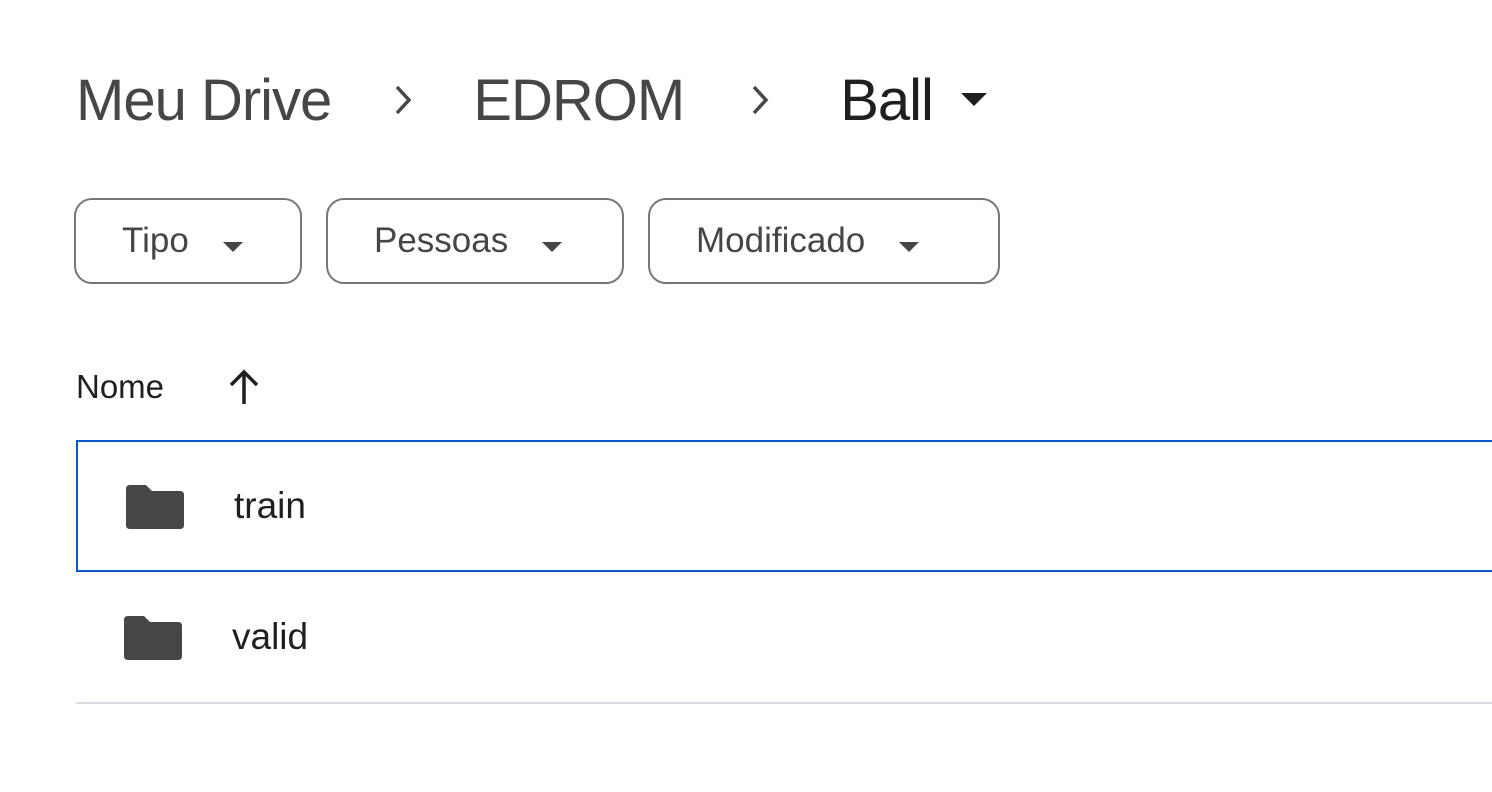 The width and height of the screenshot is (1492, 792). Describe the element at coordinates (579, 100) in the screenshot. I see `breadcrumb-edrom: EDROM` at that location.